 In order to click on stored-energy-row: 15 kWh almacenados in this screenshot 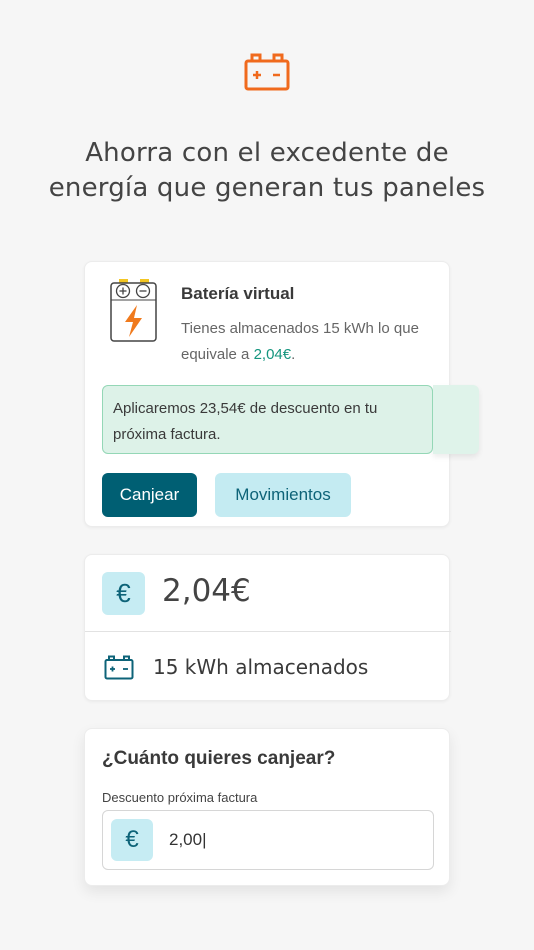, I will do `click(268, 667)`.